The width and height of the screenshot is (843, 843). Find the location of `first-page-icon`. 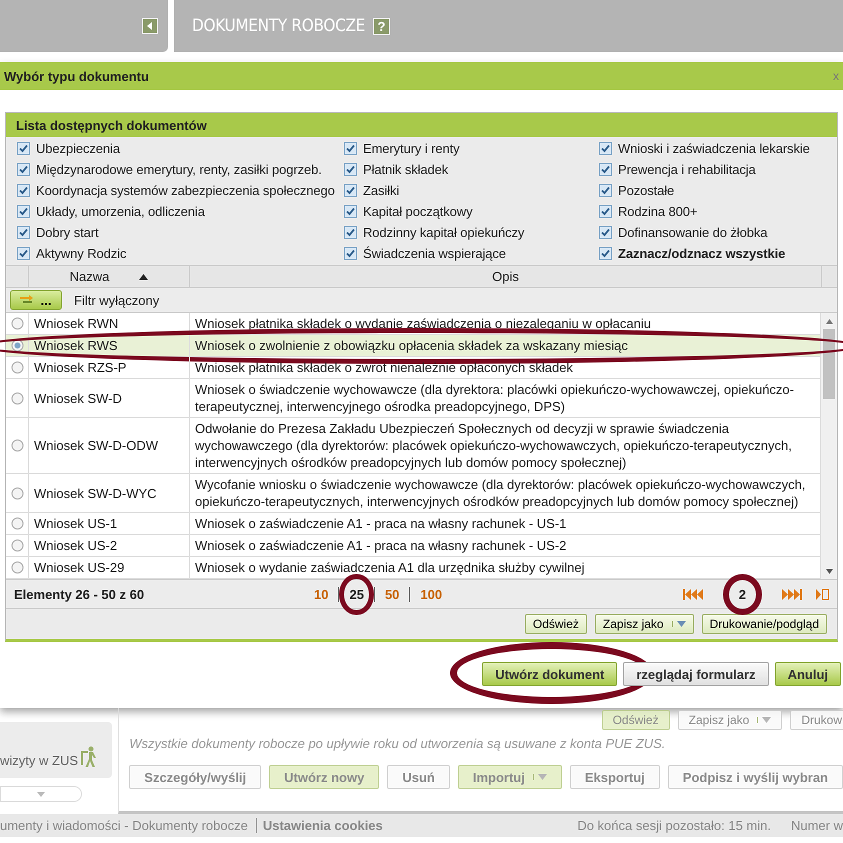

first-page-icon is located at coordinates (692, 594).